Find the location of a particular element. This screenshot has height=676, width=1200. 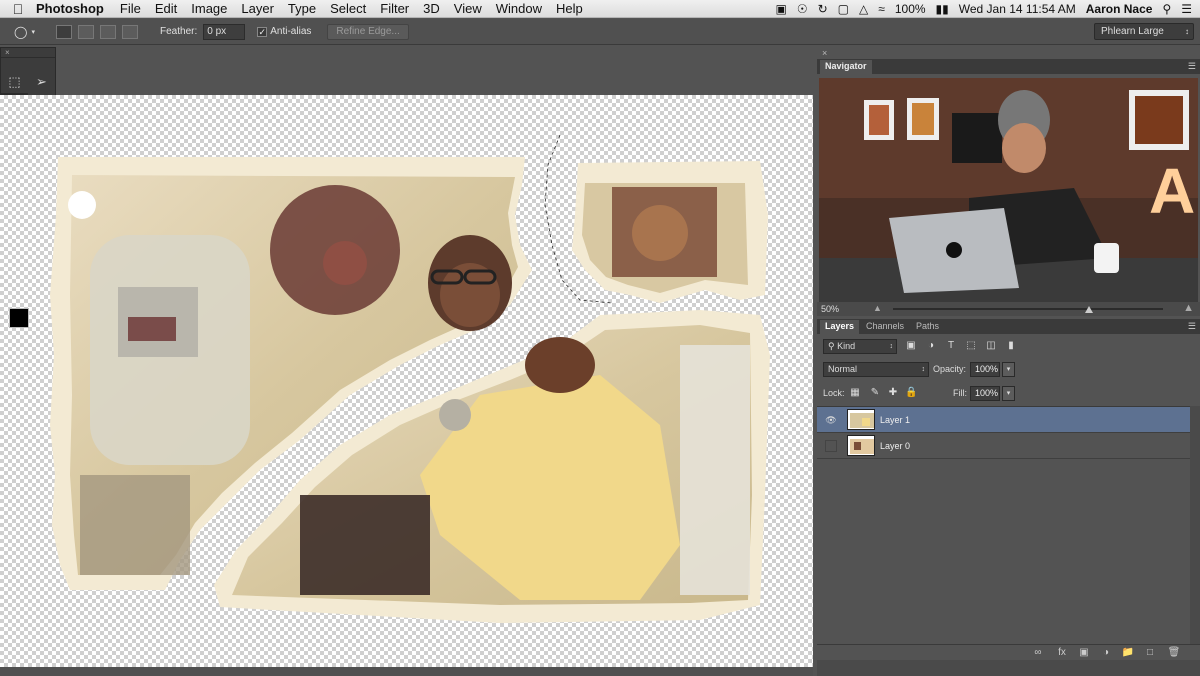

webcam-overlay-image: A is located at coordinates (1008, 190).